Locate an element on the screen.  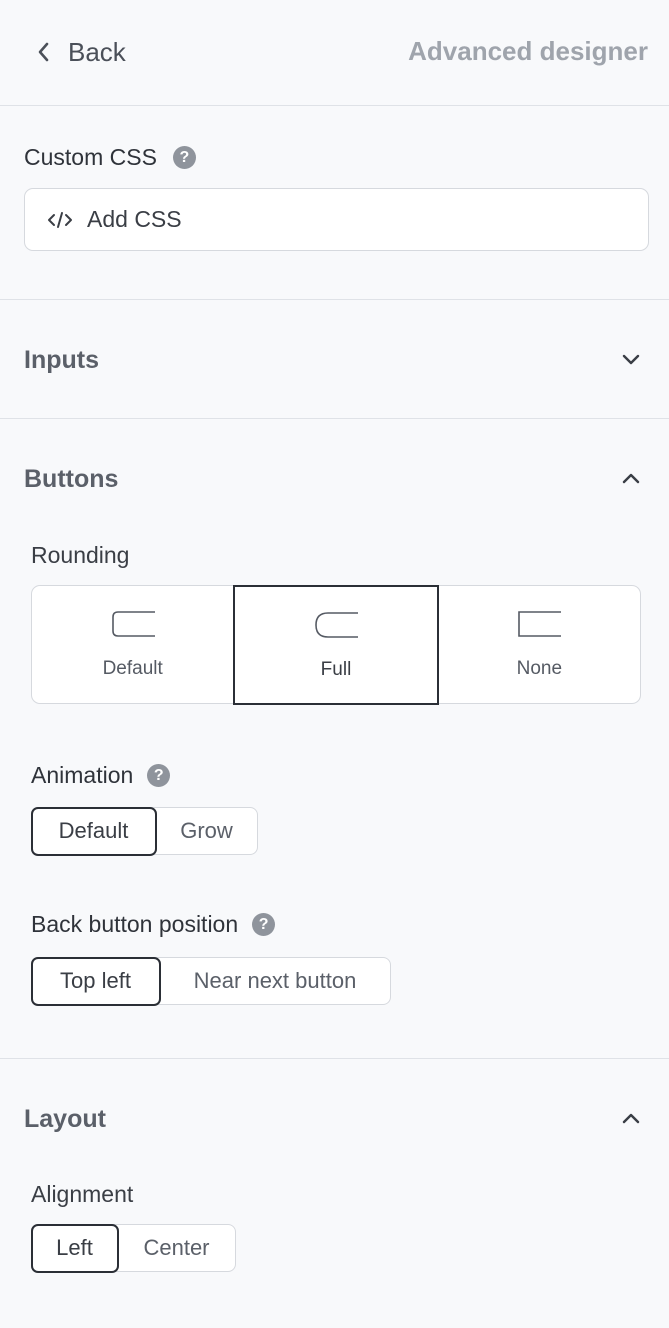
animation-option-default: Default is located at coordinates (93, 831).